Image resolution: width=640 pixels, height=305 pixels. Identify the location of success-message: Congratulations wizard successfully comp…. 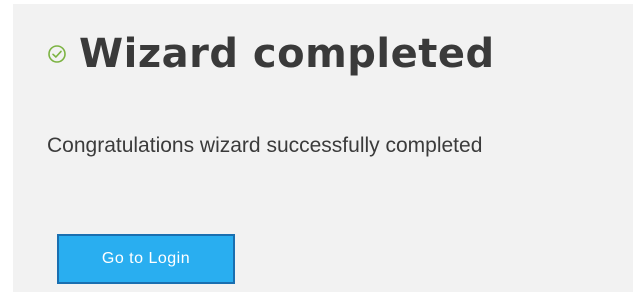
(265, 145).